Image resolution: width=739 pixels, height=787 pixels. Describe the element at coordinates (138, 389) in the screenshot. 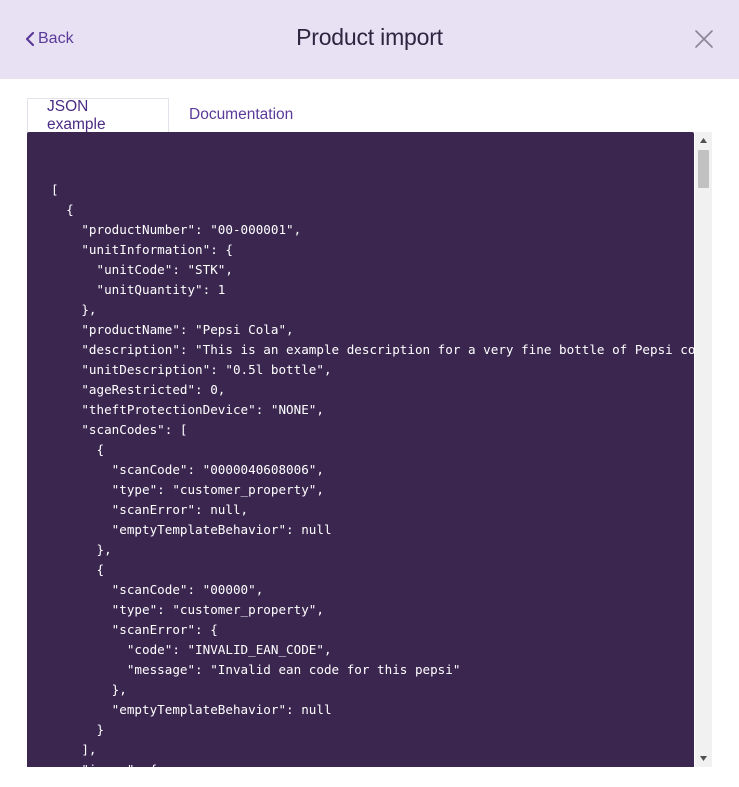

I see `code-line: "ageRestricted": 0,` at that location.